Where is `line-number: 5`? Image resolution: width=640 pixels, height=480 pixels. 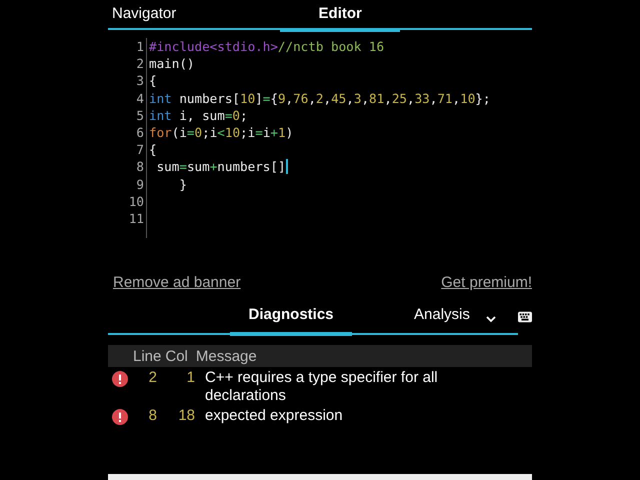
line-number: 5 is located at coordinates (140, 115).